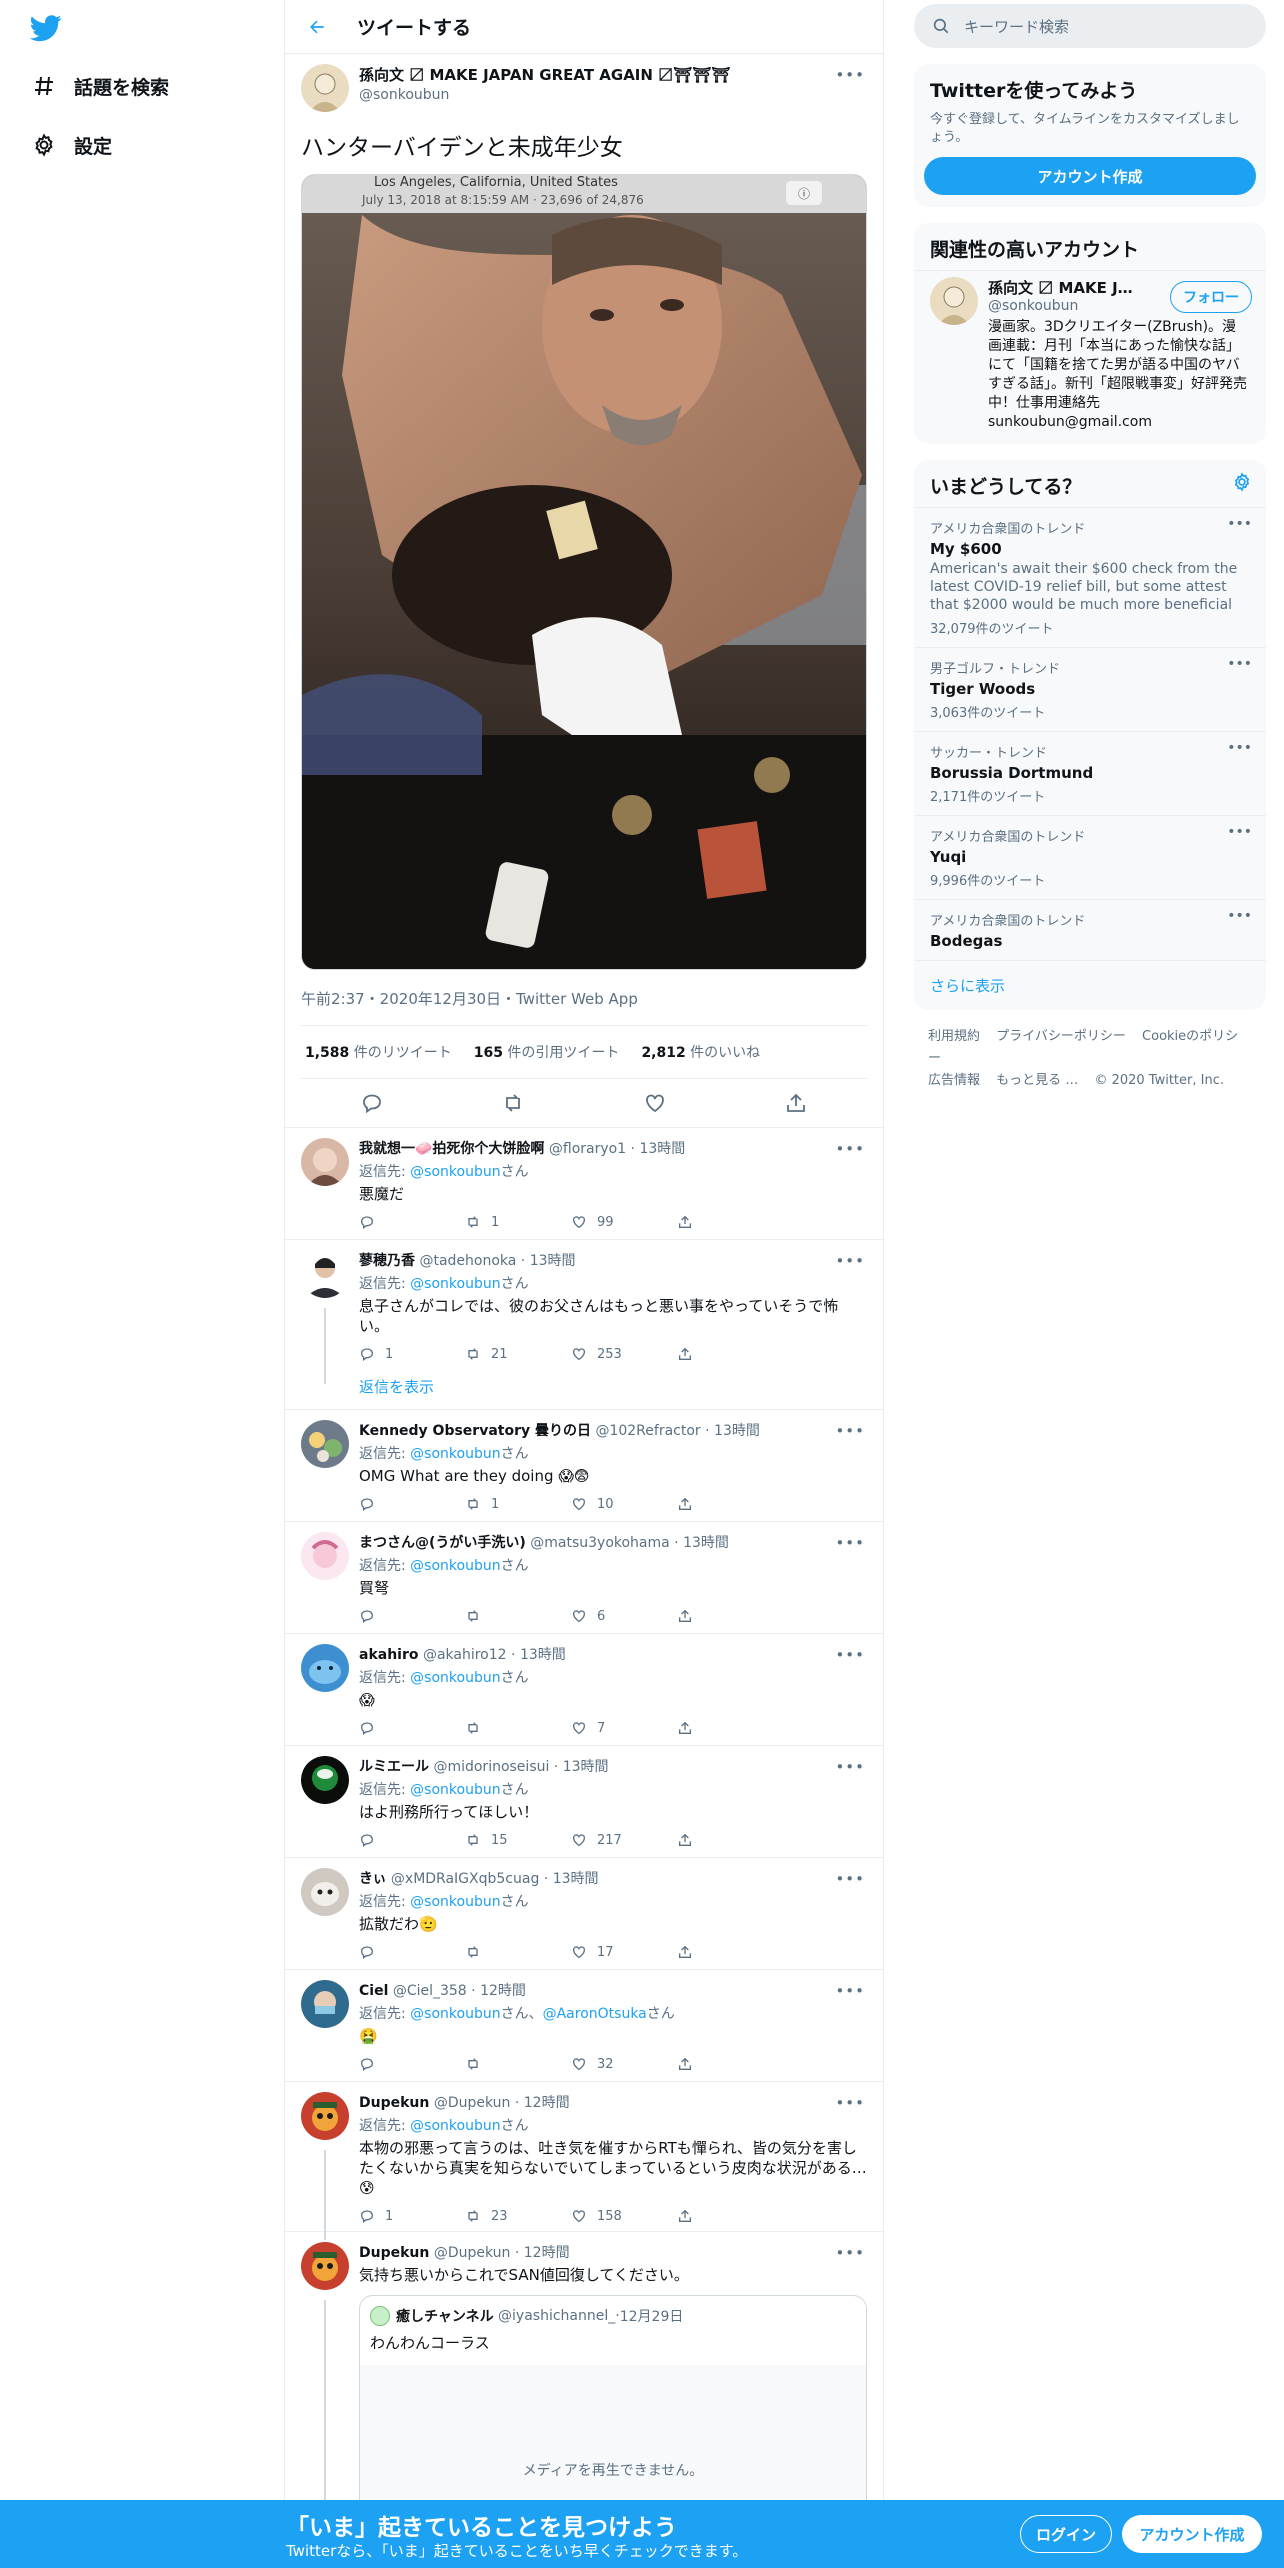 Image resolution: width=1284 pixels, height=2568 pixels. Describe the element at coordinates (804, 193) in the screenshot. I see `info-icon: ⓘ` at that location.